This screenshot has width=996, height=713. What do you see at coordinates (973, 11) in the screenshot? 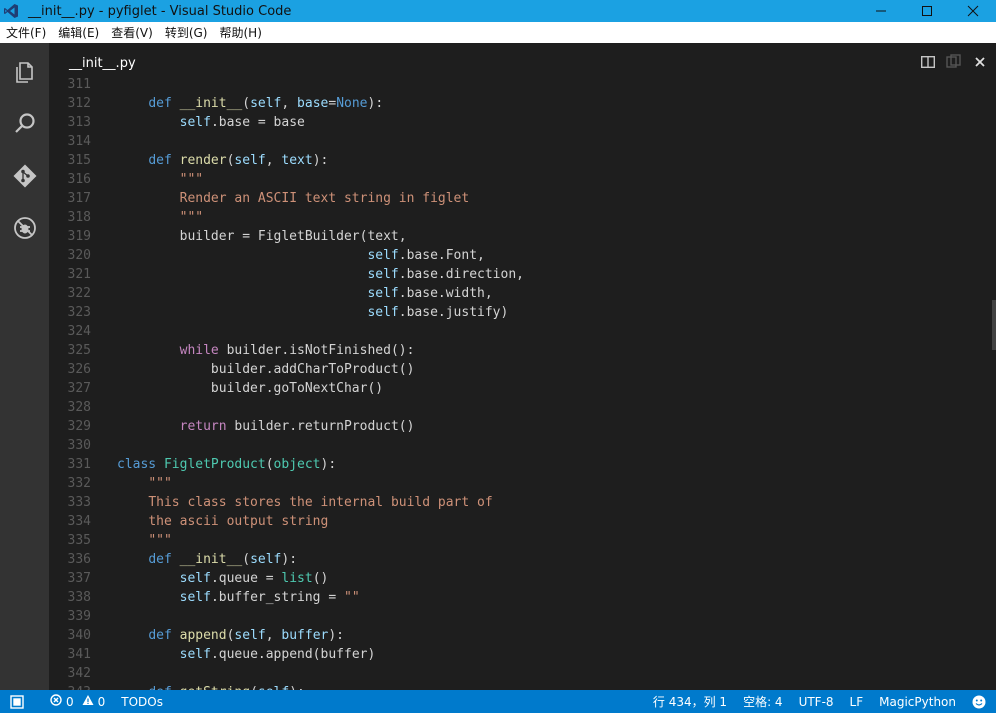
I see `close-window-button` at bounding box center [973, 11].